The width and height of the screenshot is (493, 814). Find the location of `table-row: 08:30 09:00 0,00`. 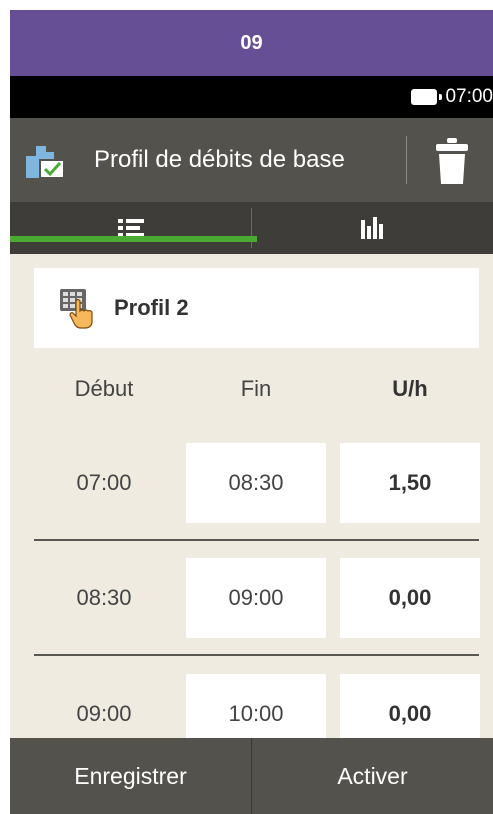

table-row: 08:30 09:00 0,00 is located at coordinates (257, 598).